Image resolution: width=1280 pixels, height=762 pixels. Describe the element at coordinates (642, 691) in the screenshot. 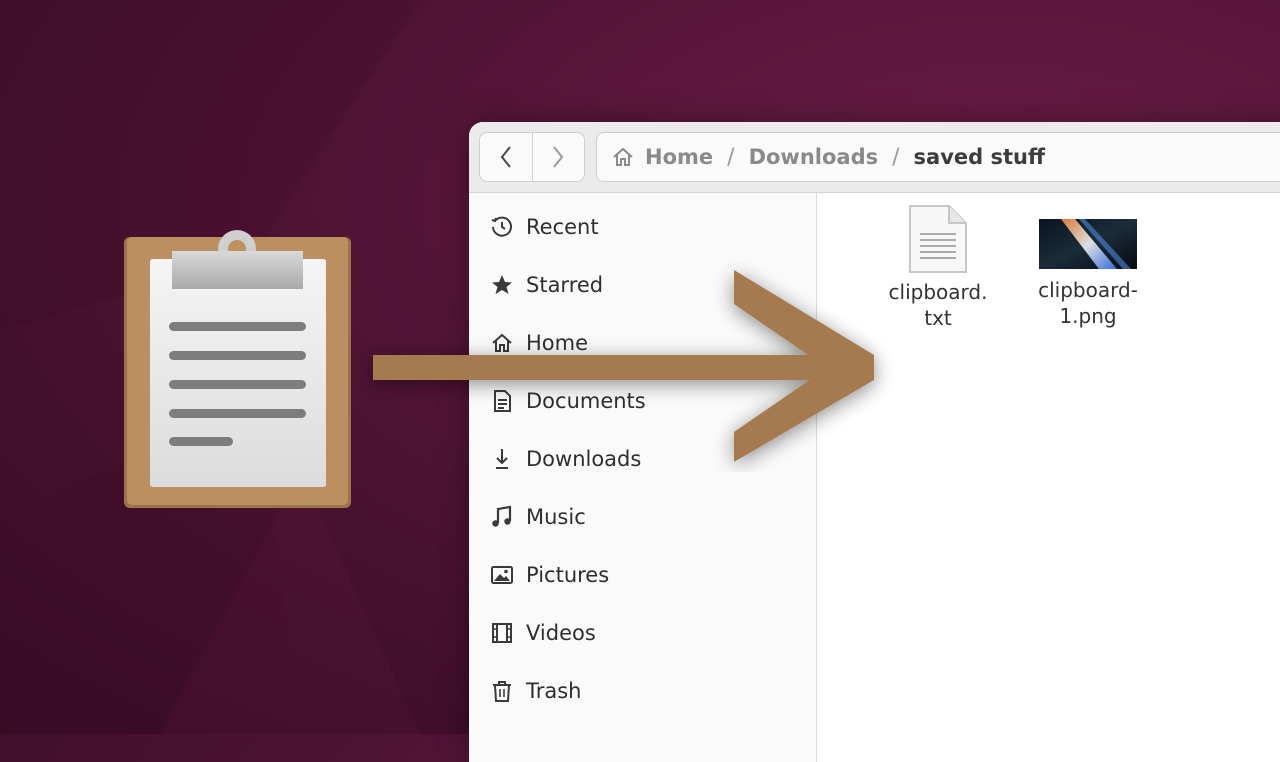

I see `sidebar-item-trash: Trash` at that location.